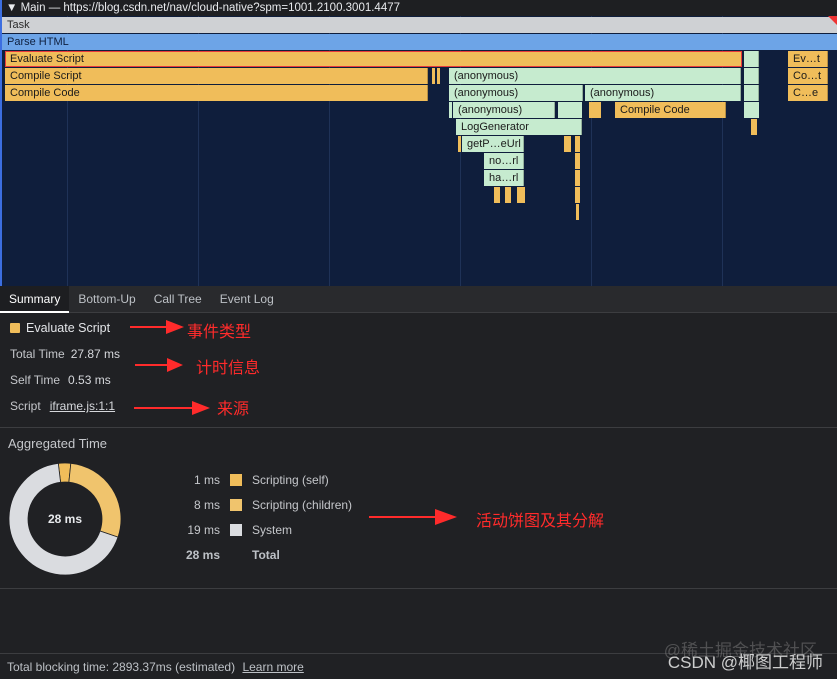 Image resolution: width=837 pixels, height=679 pixels. I want to click on script-label: Script, so click(25, 406).